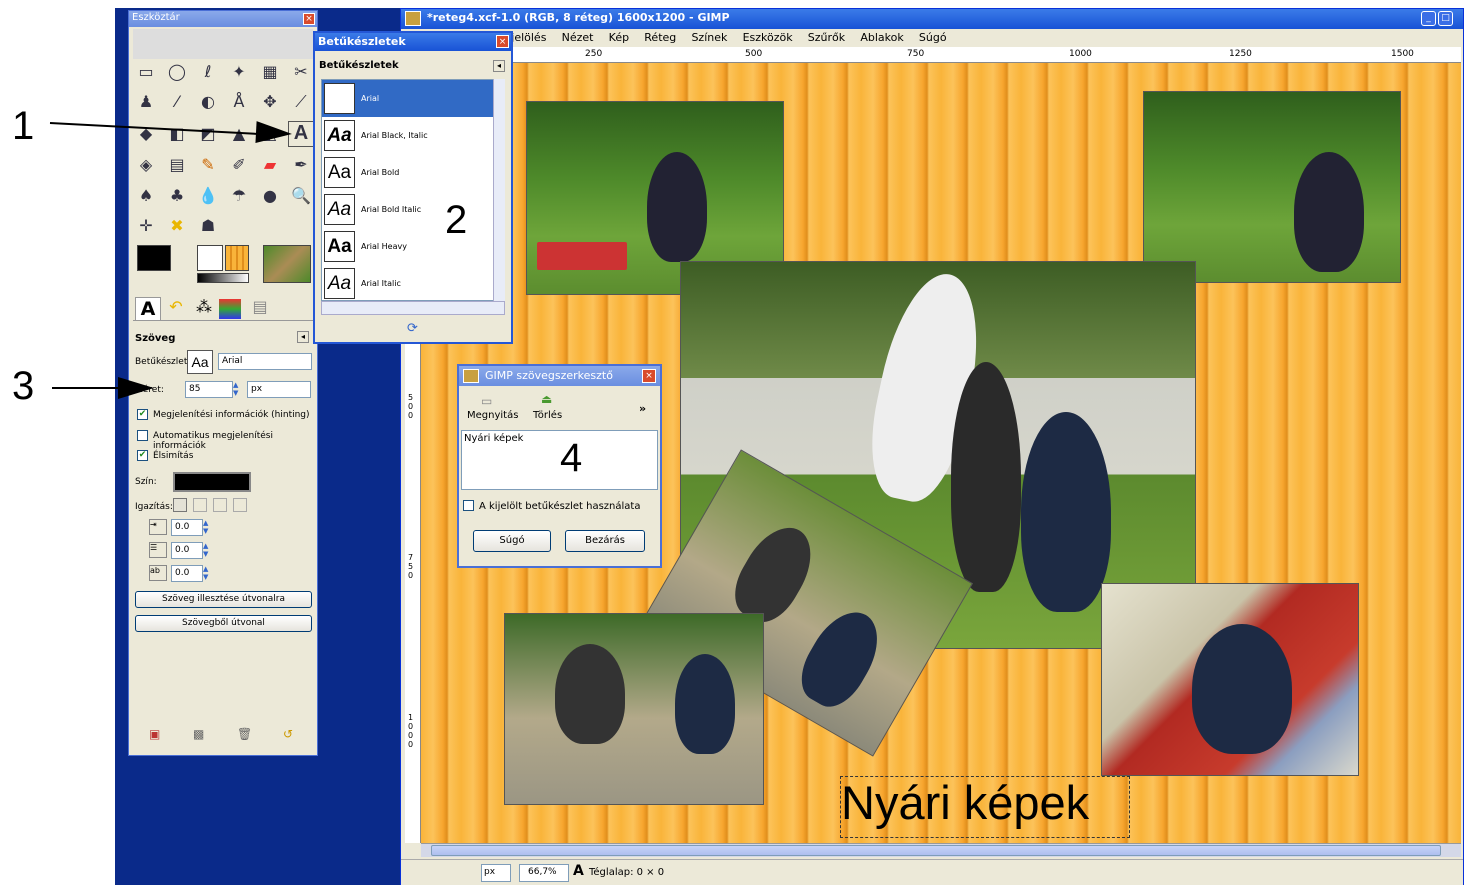 This screenshot has width=1464, height=885. What do you see at coordinates (309, 19) in the screenshot?
I see `toolbox-close-button: ×` at bounding box center [309, 19].